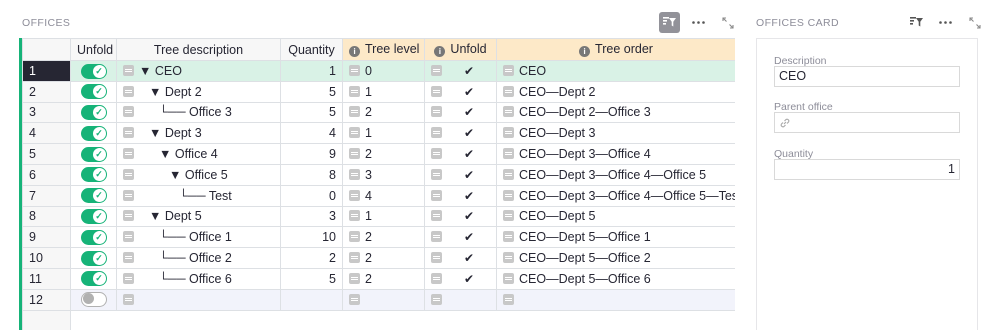  What do you see at coordinates (615, 237) in the screenshot?
I see `tree-order-cell: CEO—Dept 5—Office 1` at bounding box center [615, 237].